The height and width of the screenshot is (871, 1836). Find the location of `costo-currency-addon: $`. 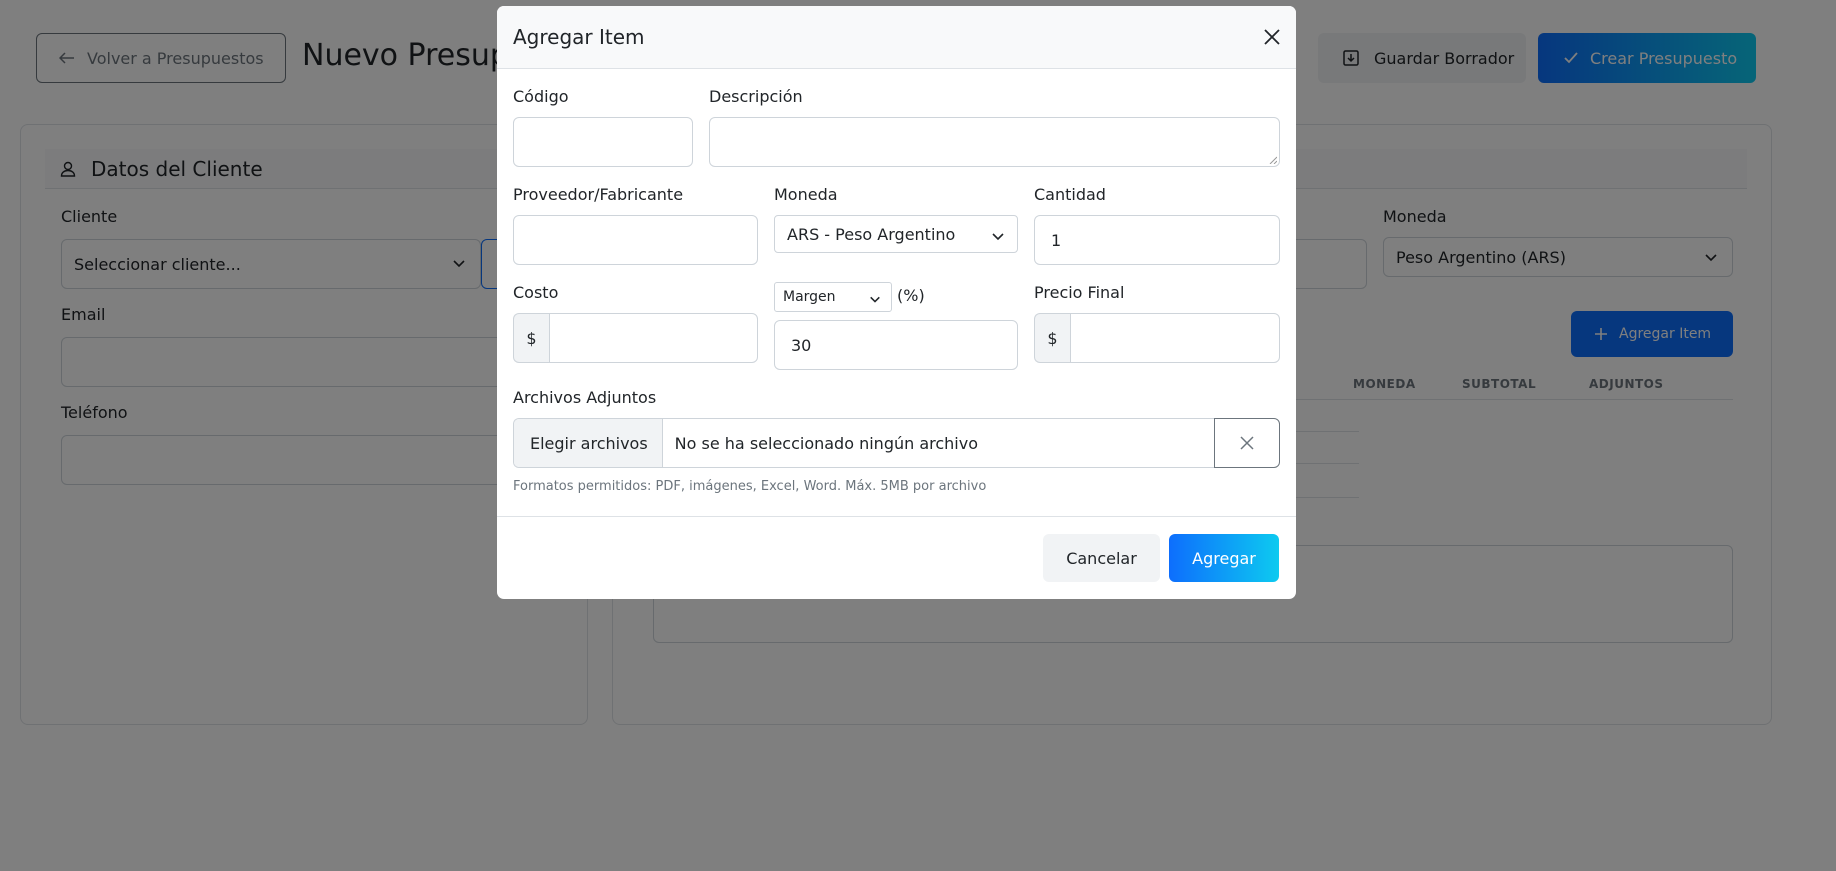

costo-currency-addon: $ is located at coordinates (531, 338).